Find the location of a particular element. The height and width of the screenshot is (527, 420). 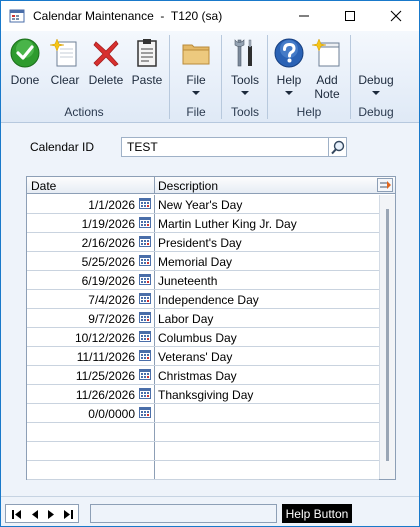

table-row: 1/1/2026 New Year's Day is located at coordinates (203, 204).